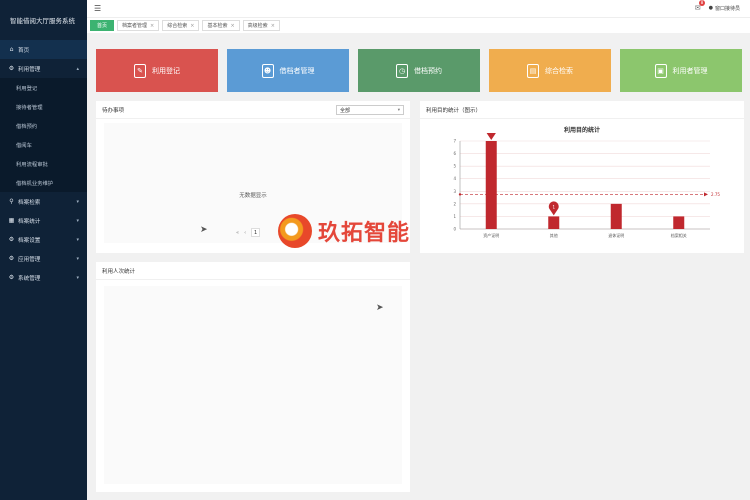 This screenshot has width=750, height=500. What do you see at coordinates (177, 26) in the screenshot?
I see `tab-label: 综合检索` at bounding box center [177, 26].